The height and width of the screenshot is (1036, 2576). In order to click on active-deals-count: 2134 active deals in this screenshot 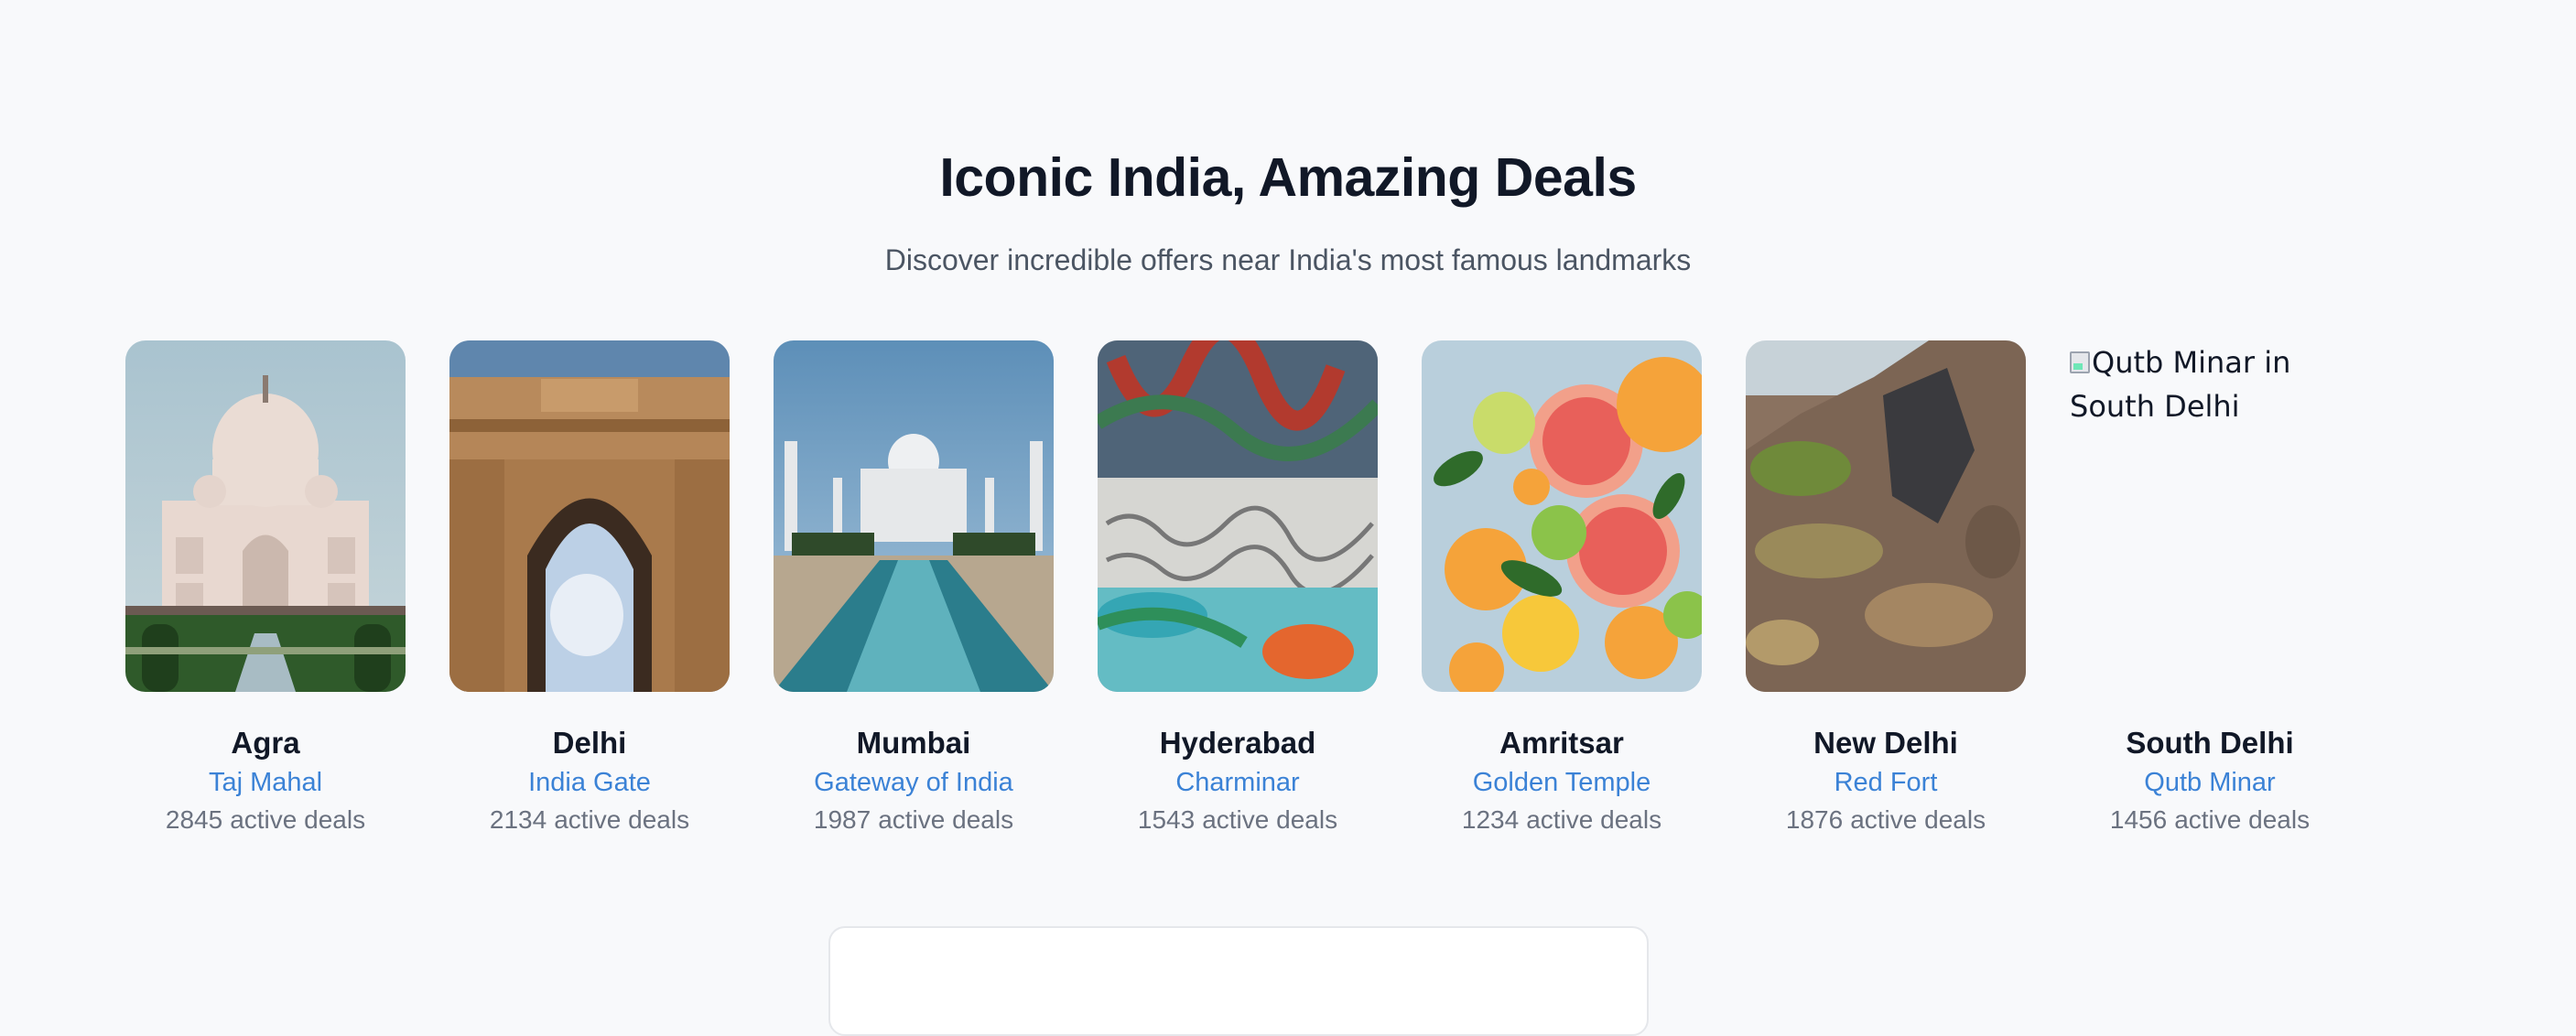, I will do `click(589, 820)`.